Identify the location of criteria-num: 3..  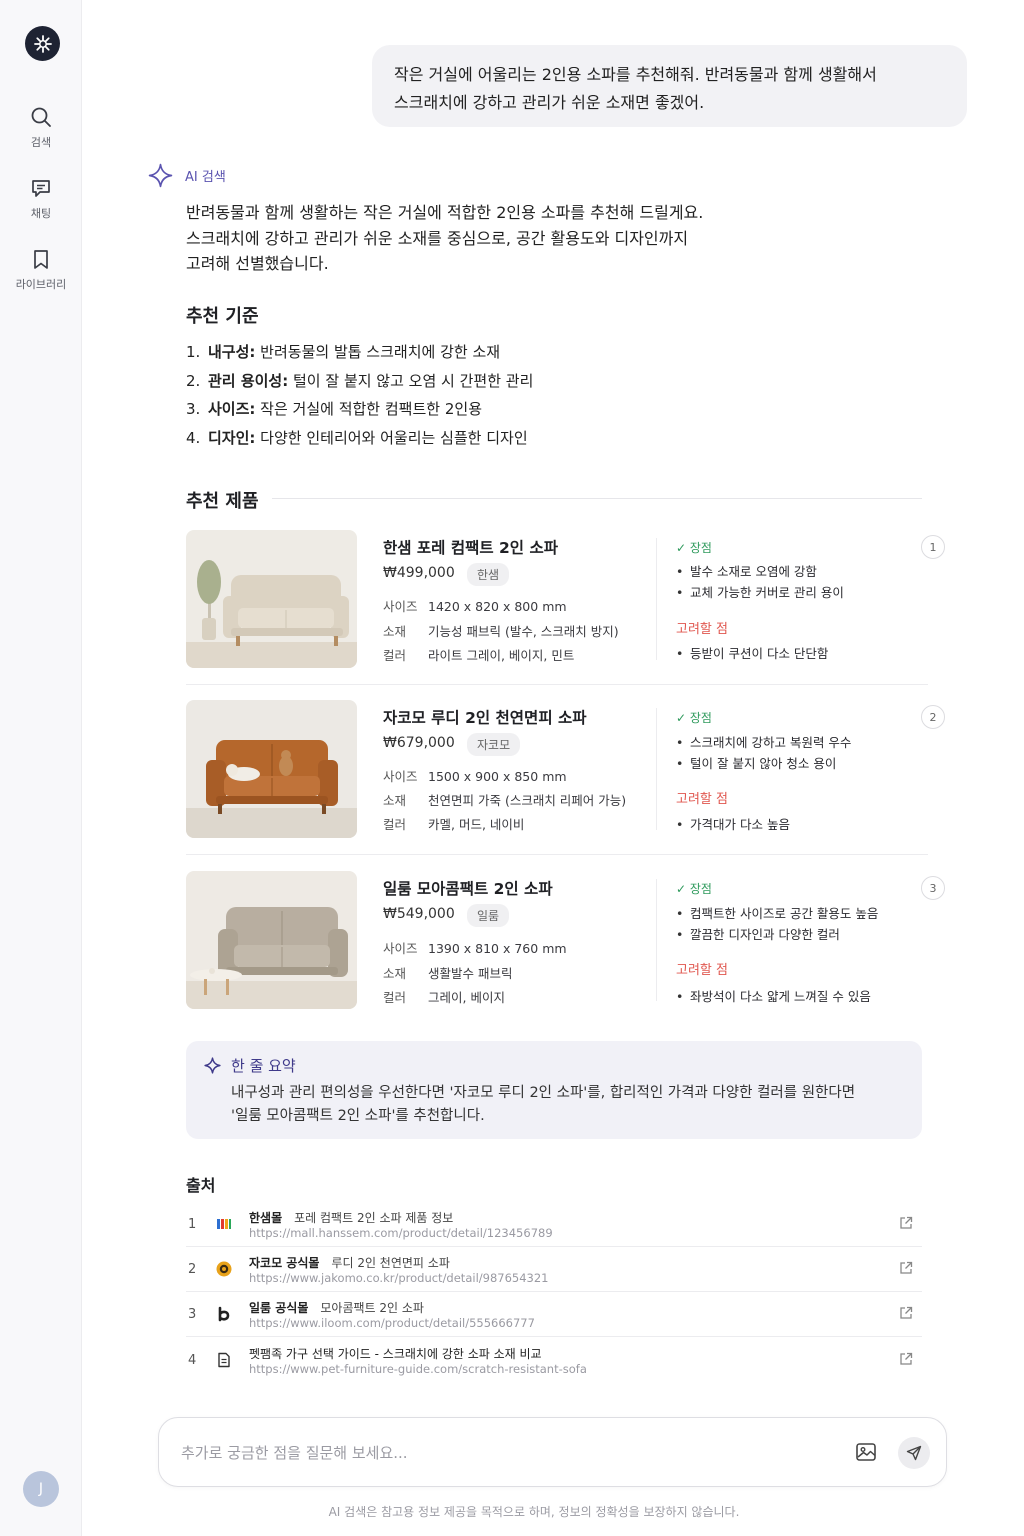
(193, 409).